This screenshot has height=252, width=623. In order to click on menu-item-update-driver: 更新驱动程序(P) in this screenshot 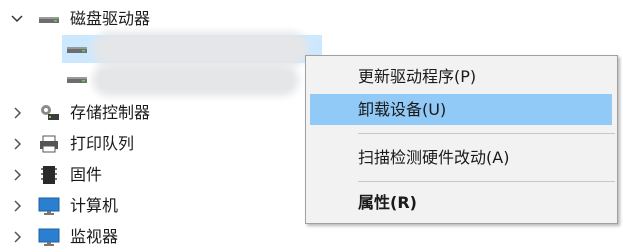, I will do `click(461, 76)`.